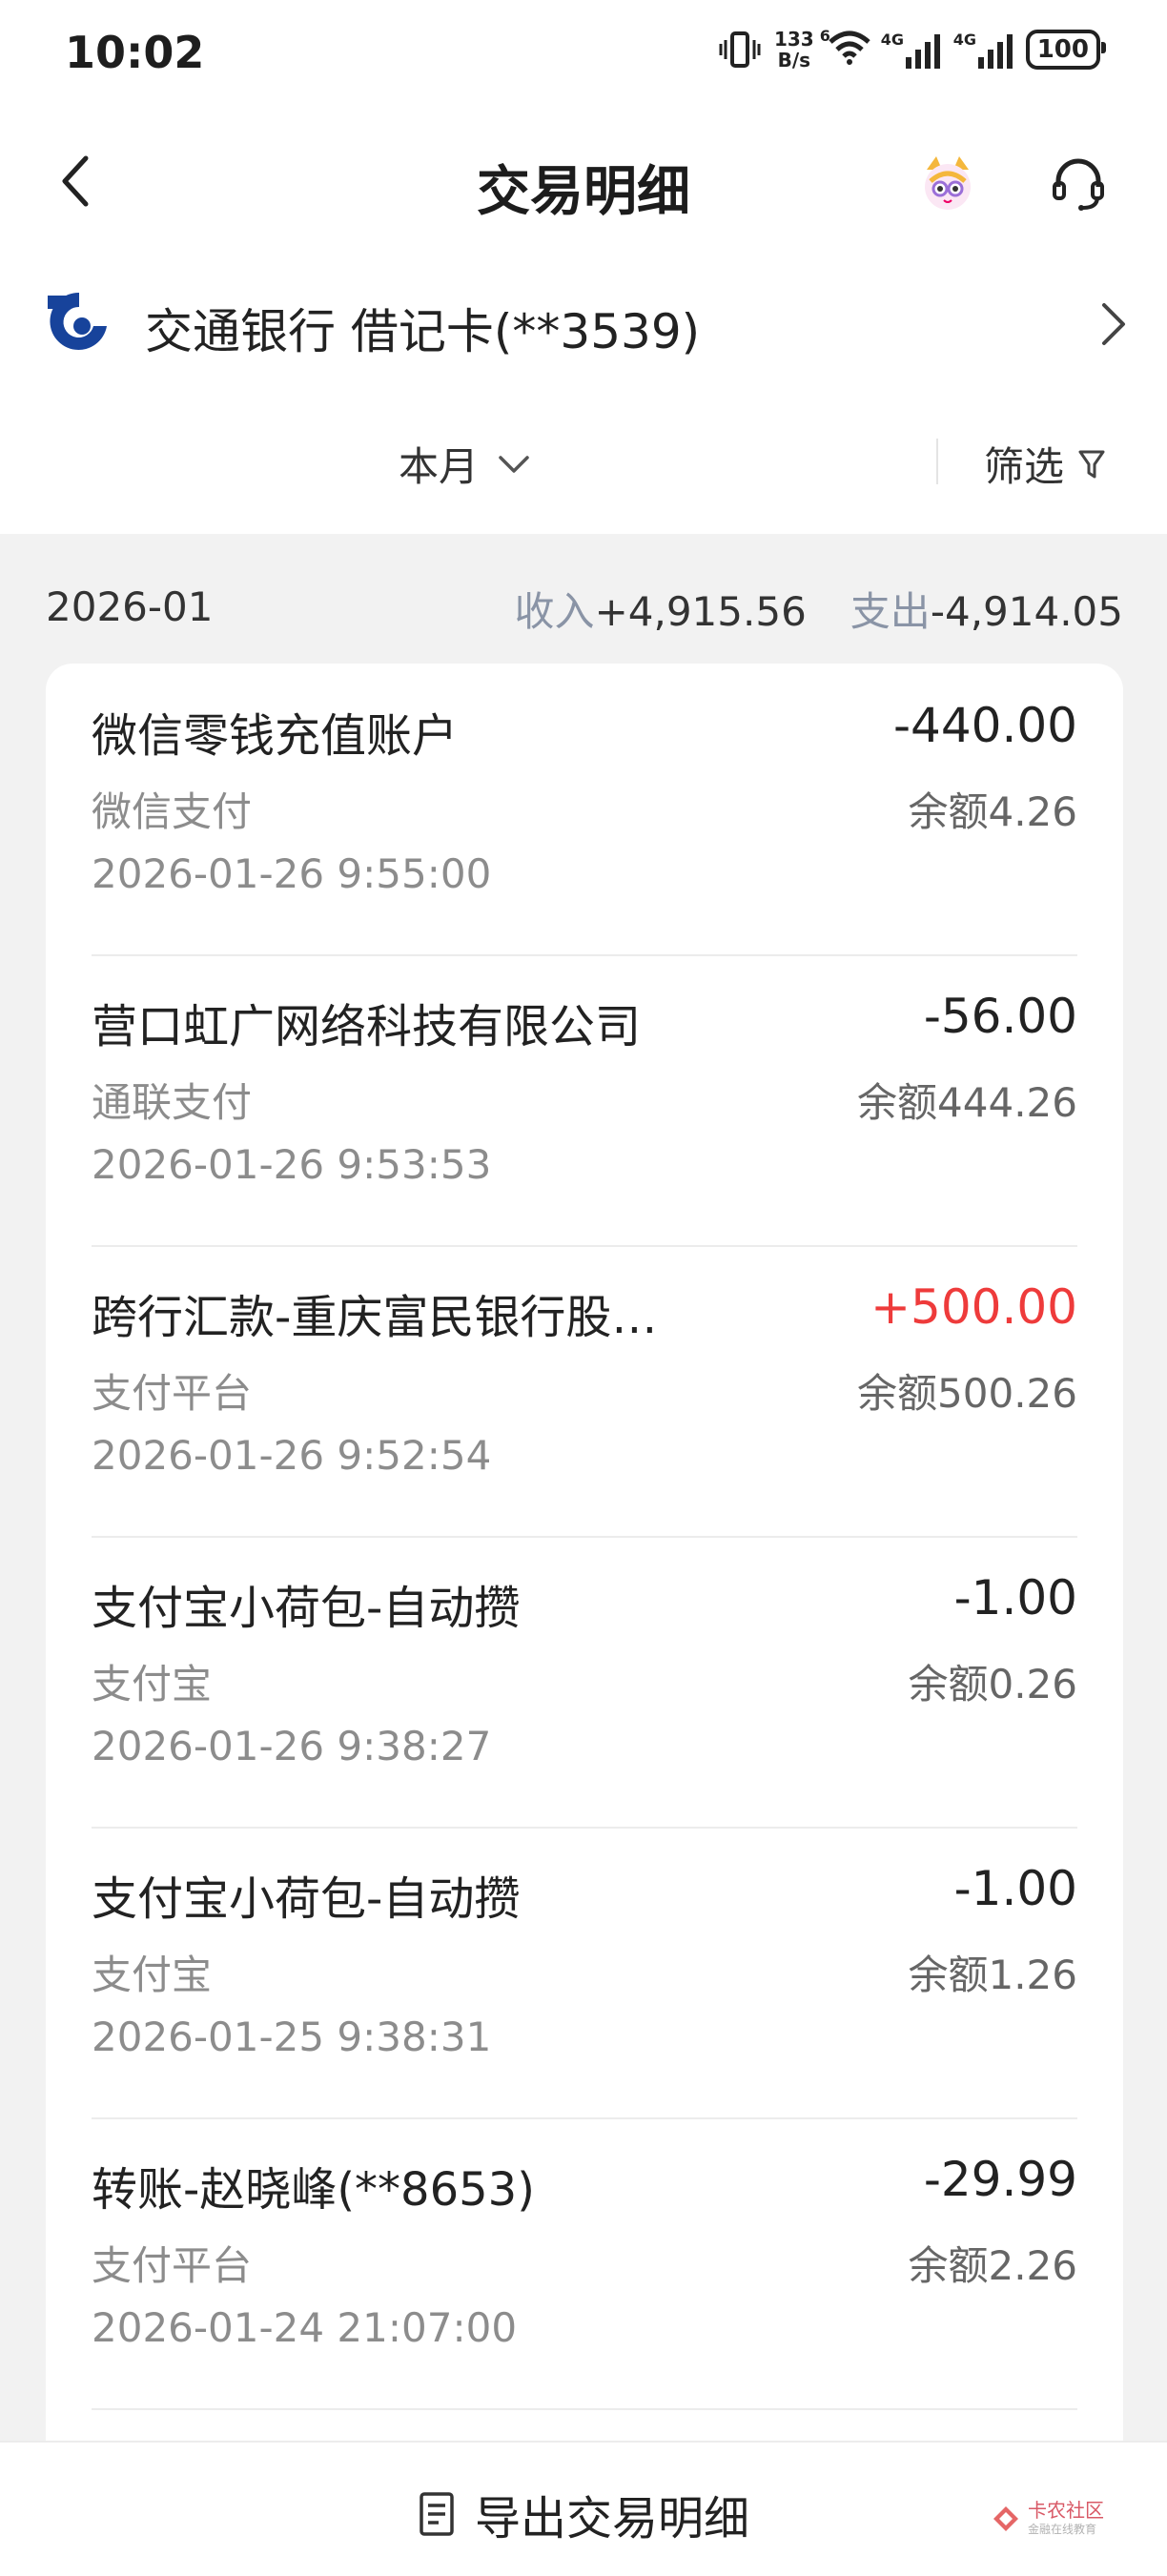  What do you see at coordinates (740, 50) in the screenshot?
I see `vibrate-icon` at bounding box center [740, 50].